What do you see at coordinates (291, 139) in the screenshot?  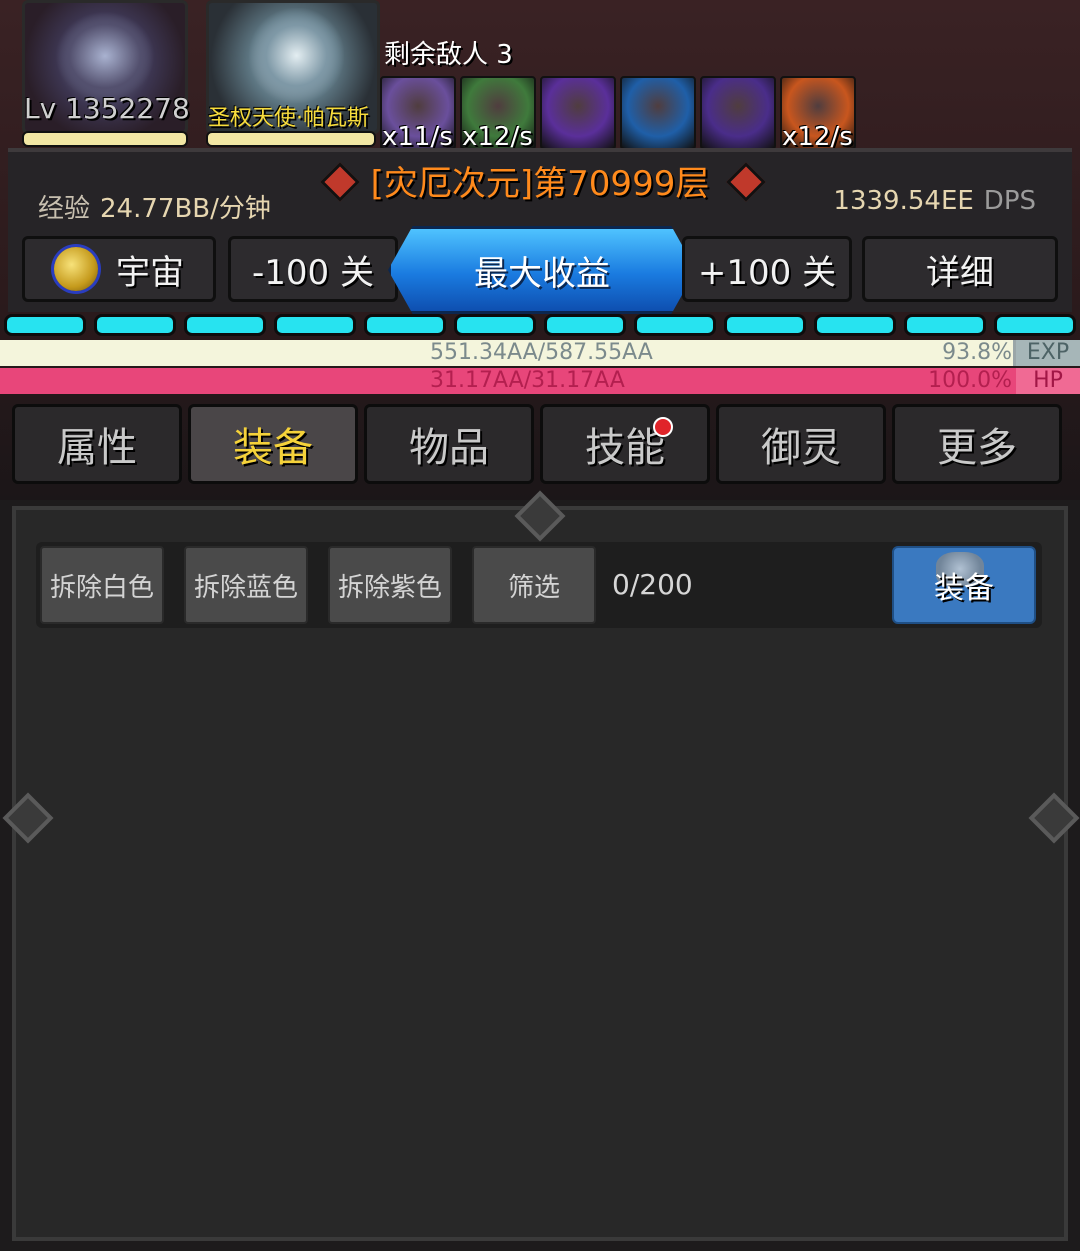 I see `hero-bar` at bounding box center [291, 139].